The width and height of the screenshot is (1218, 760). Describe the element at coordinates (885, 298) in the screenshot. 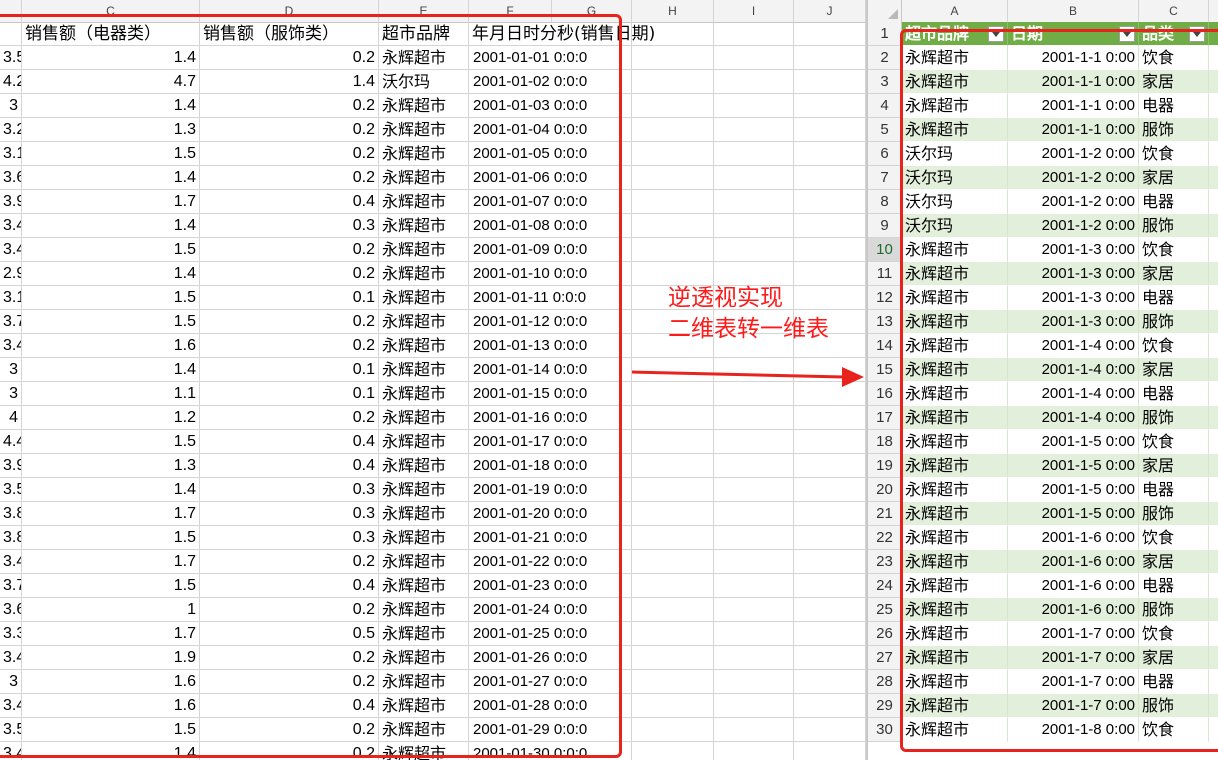

I see `row-header: 12` at that location.